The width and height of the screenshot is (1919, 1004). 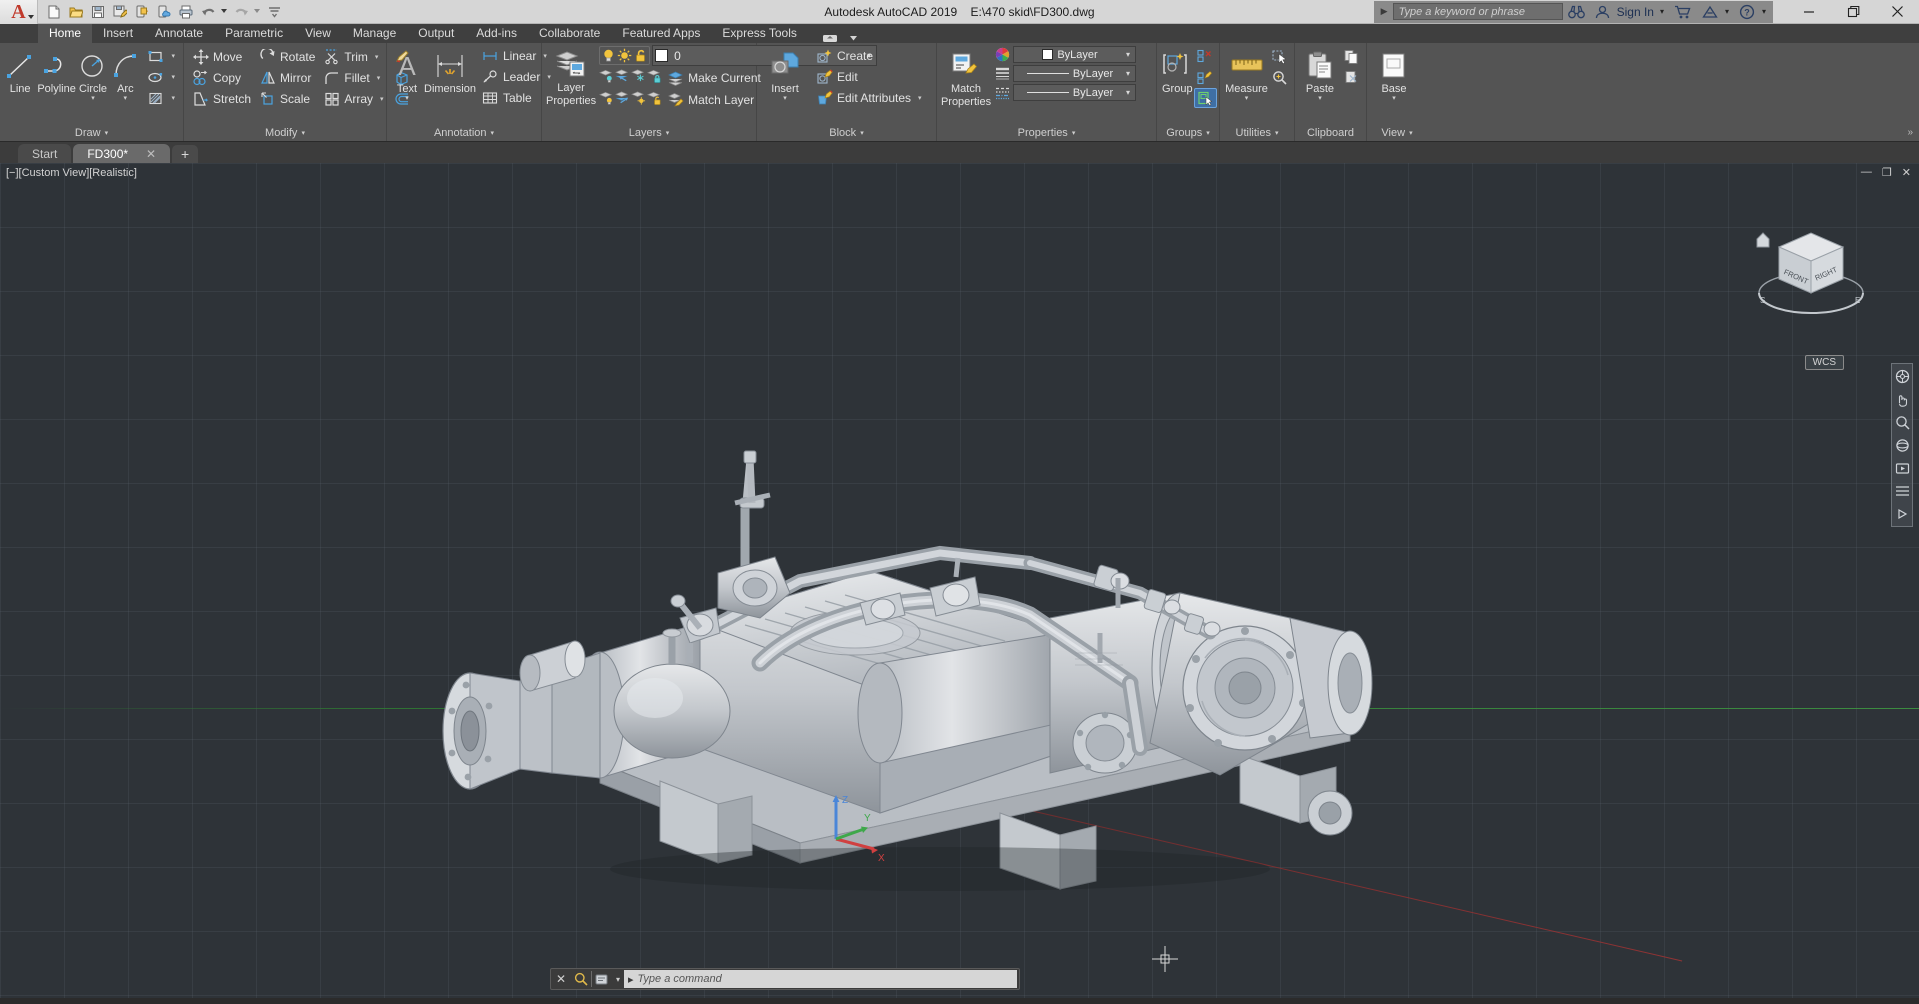 I want to click on layer-turn-all-on-icon, so click(x=622, y=97).